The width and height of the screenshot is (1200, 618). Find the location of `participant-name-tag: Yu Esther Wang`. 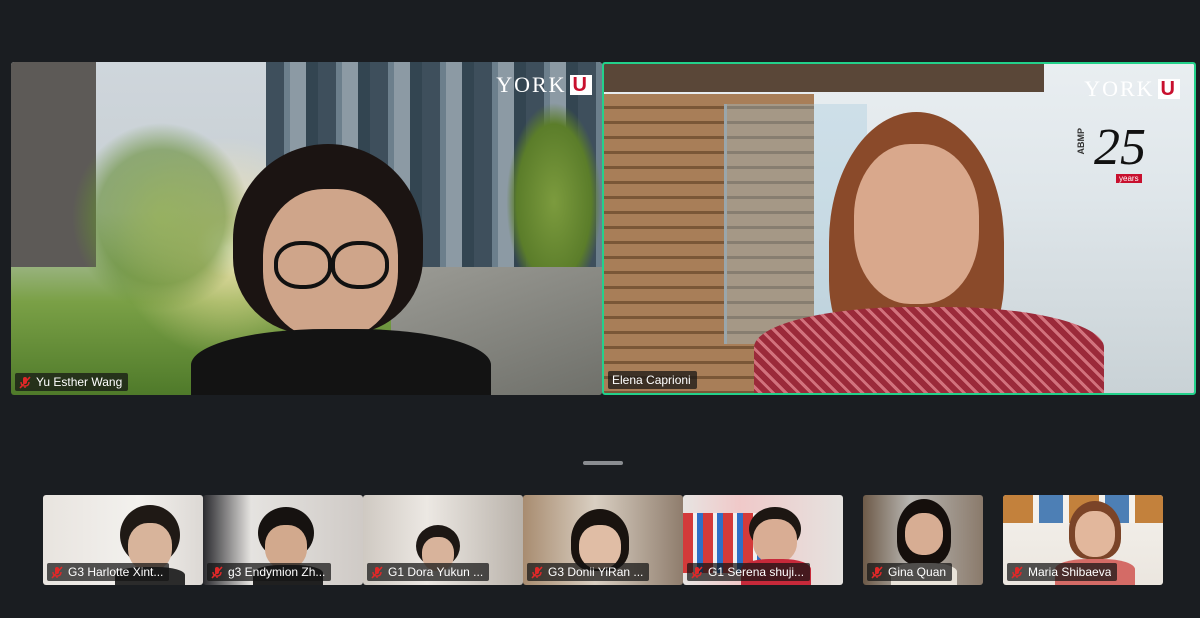

participant-name-tag: Yu Esther Wang is located at coordinates (72, 382).